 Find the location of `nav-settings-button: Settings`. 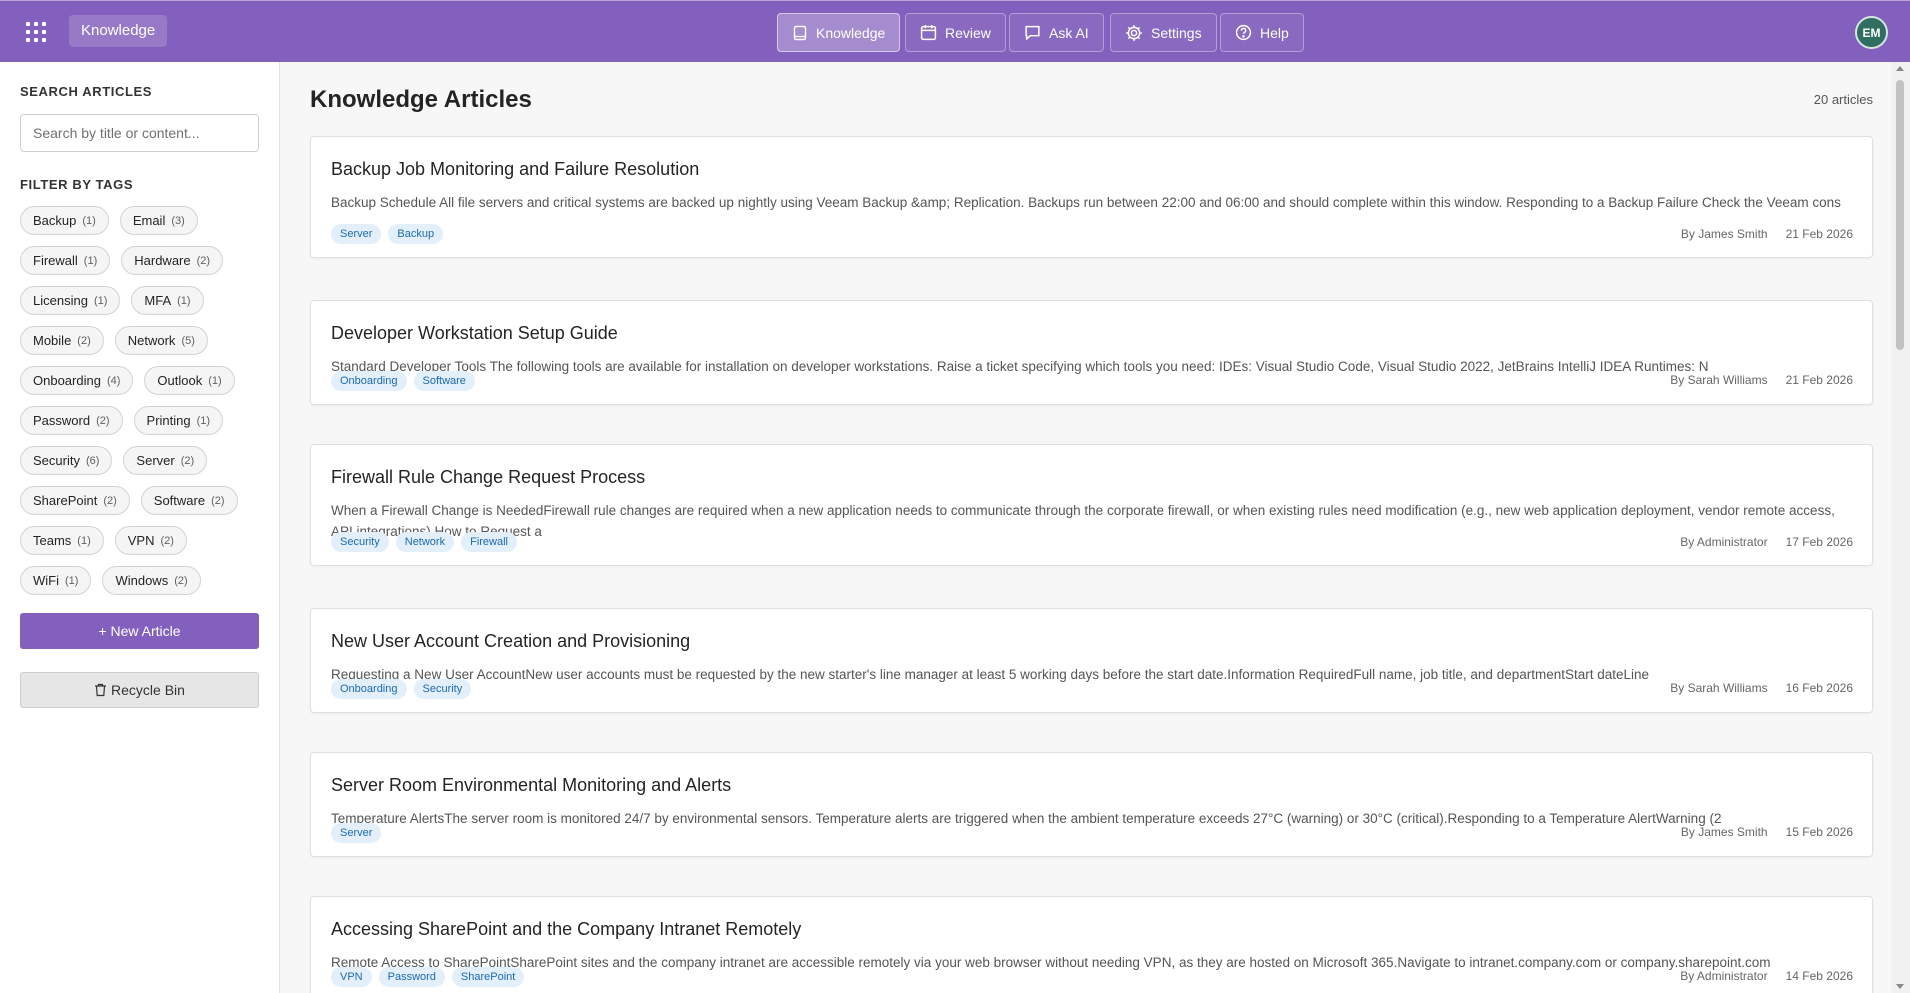

nav-settings-button: Settings is located at coordinates (1163, 32).